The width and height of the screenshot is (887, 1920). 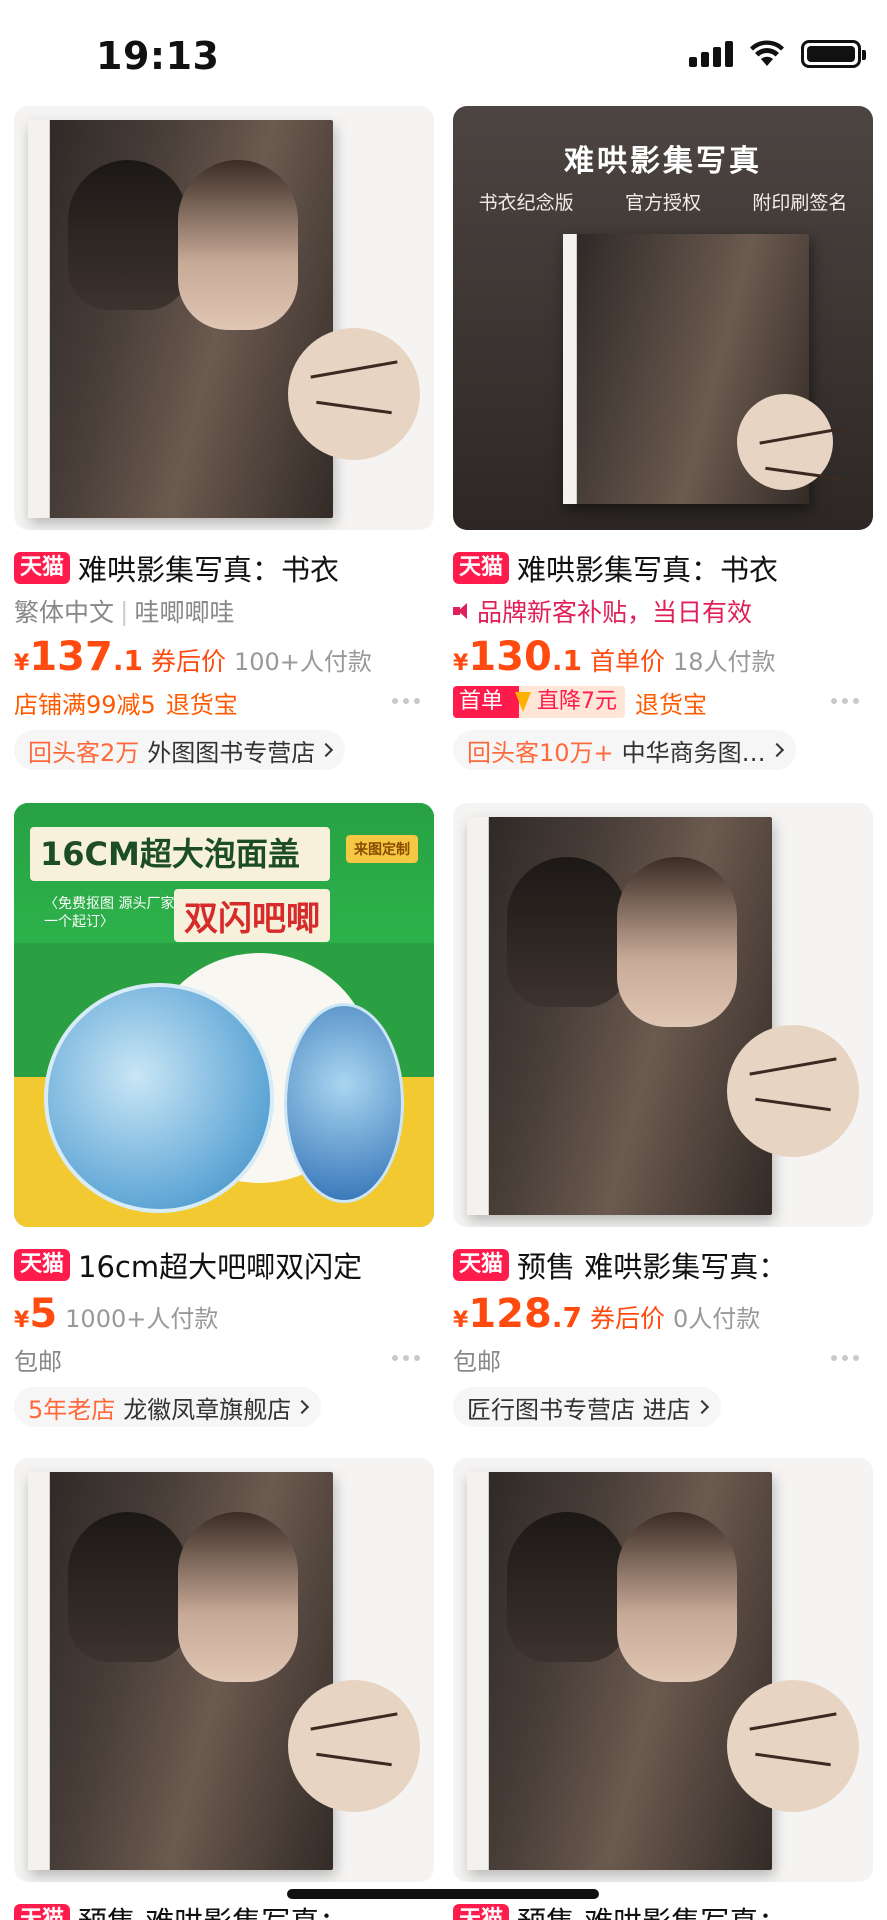 I want to click on lightning-icon, so click(x=520, y=702).